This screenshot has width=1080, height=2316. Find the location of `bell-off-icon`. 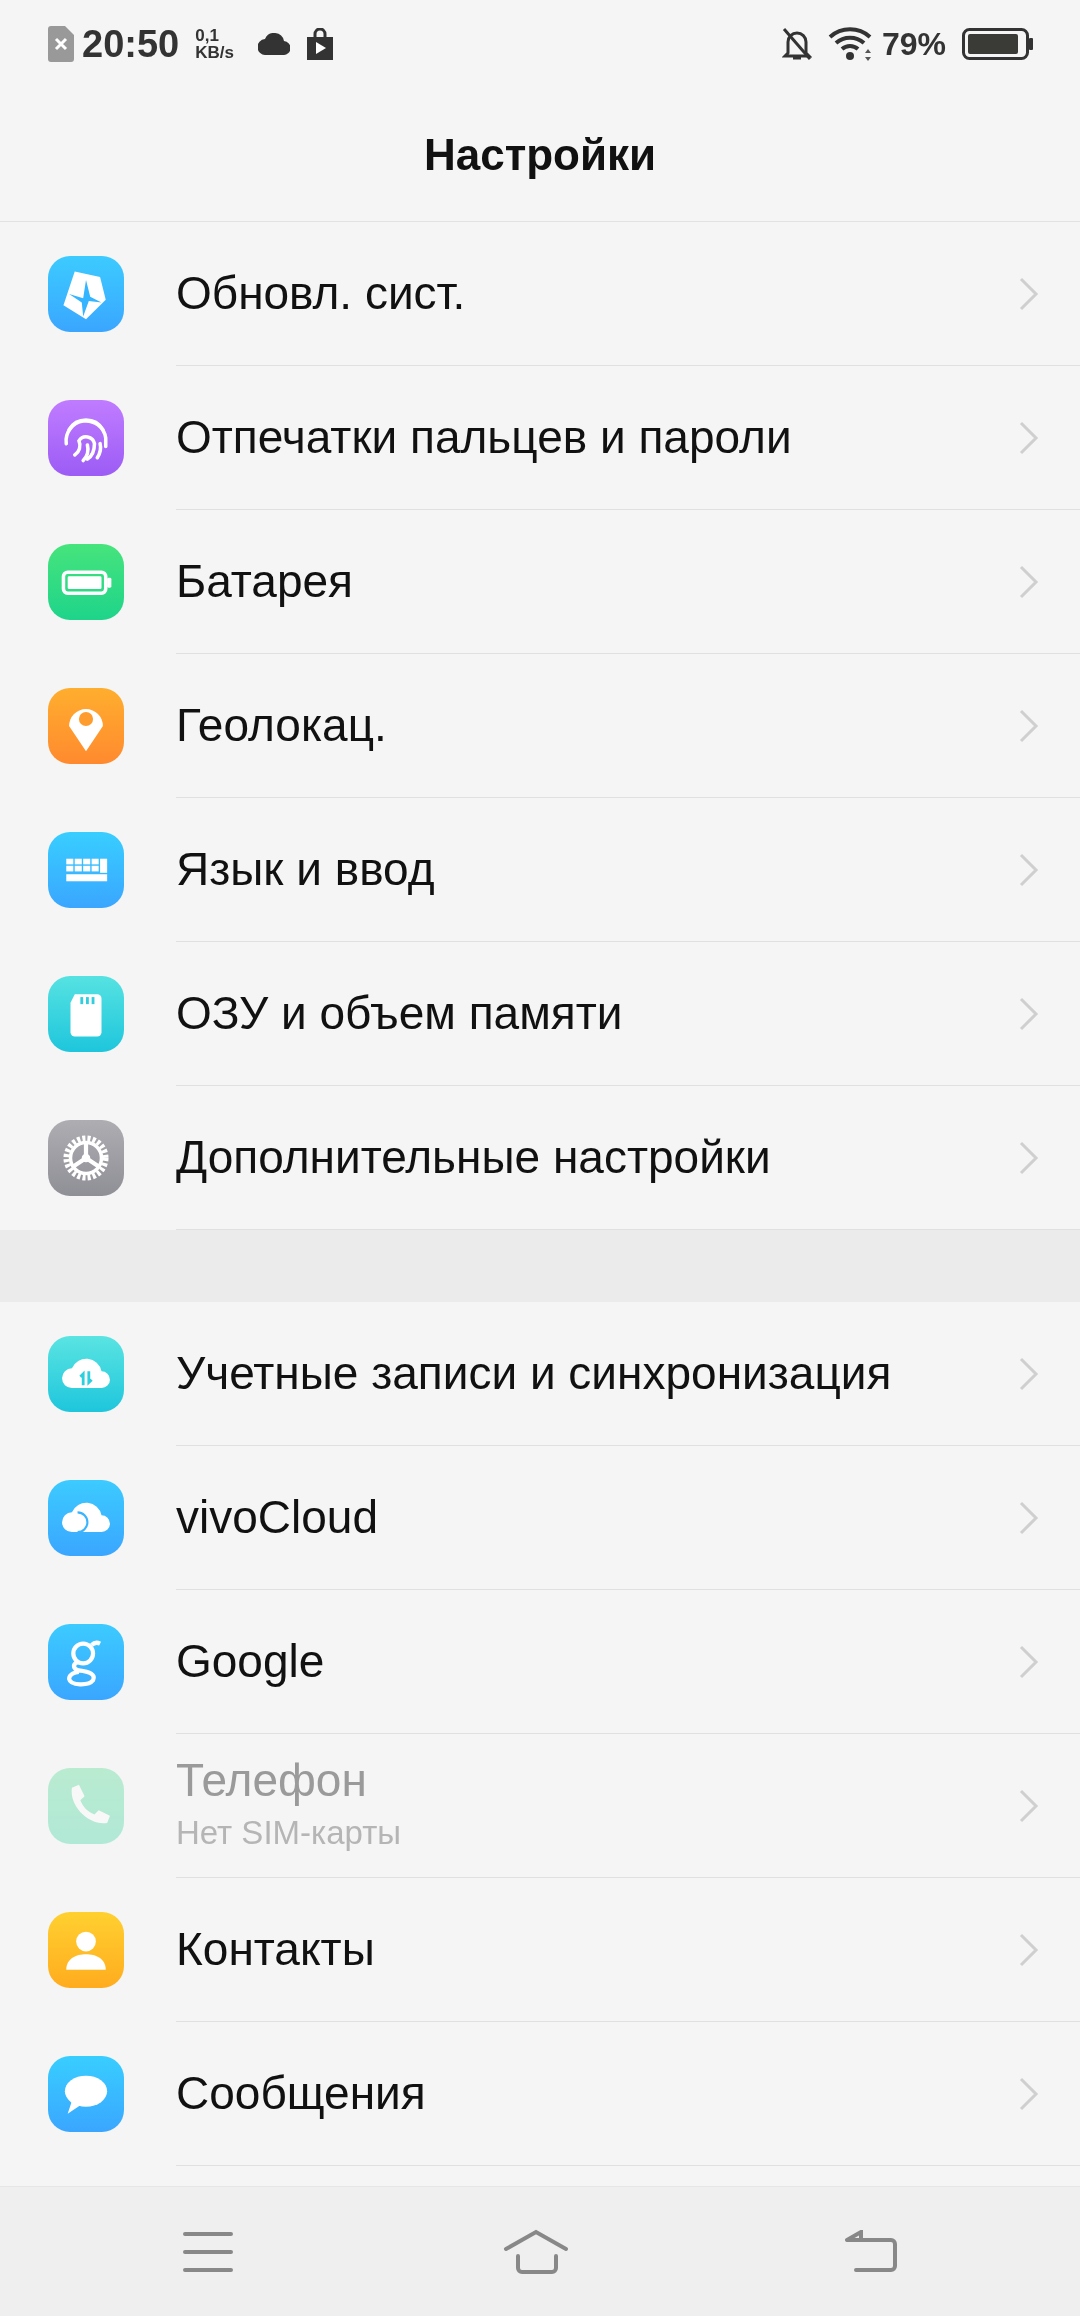

bell-off-icon is located at coordinates (796, 44).